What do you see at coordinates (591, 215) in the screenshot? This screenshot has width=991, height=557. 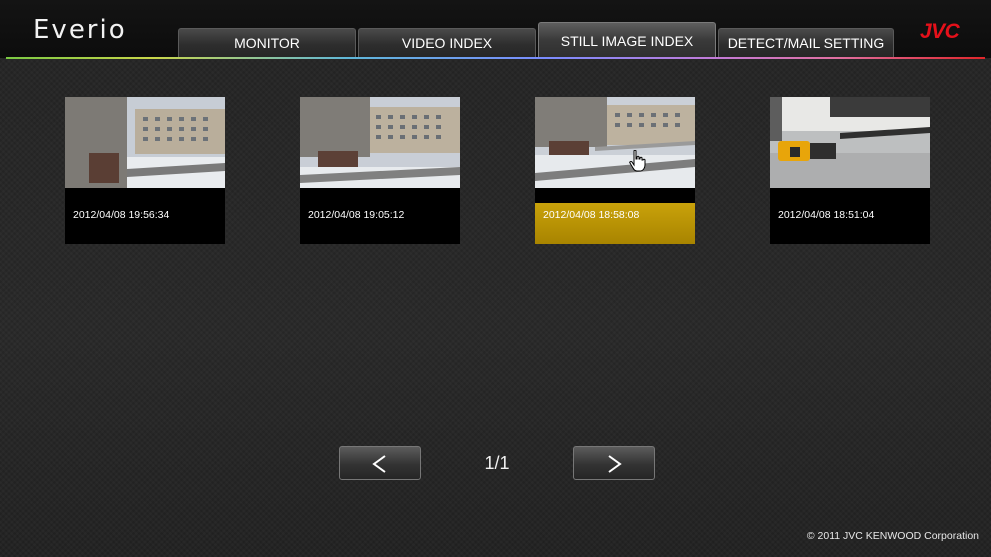 I see `image-timestamp: 2012/04/08 18:58:08` at bounding box center [591, 215].